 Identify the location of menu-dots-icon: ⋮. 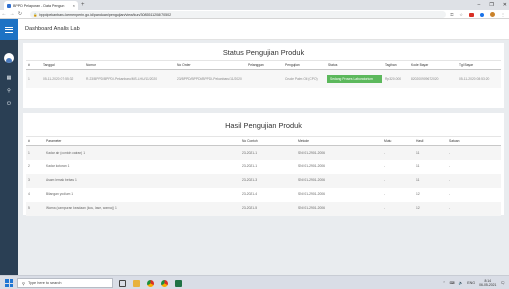
(503, 14).